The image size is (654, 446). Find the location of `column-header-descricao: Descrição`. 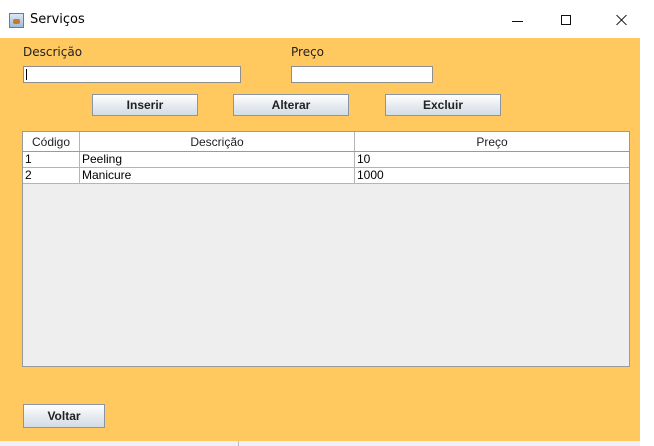

column-header-descricao: Descrição is located at coordinates (217, 141).